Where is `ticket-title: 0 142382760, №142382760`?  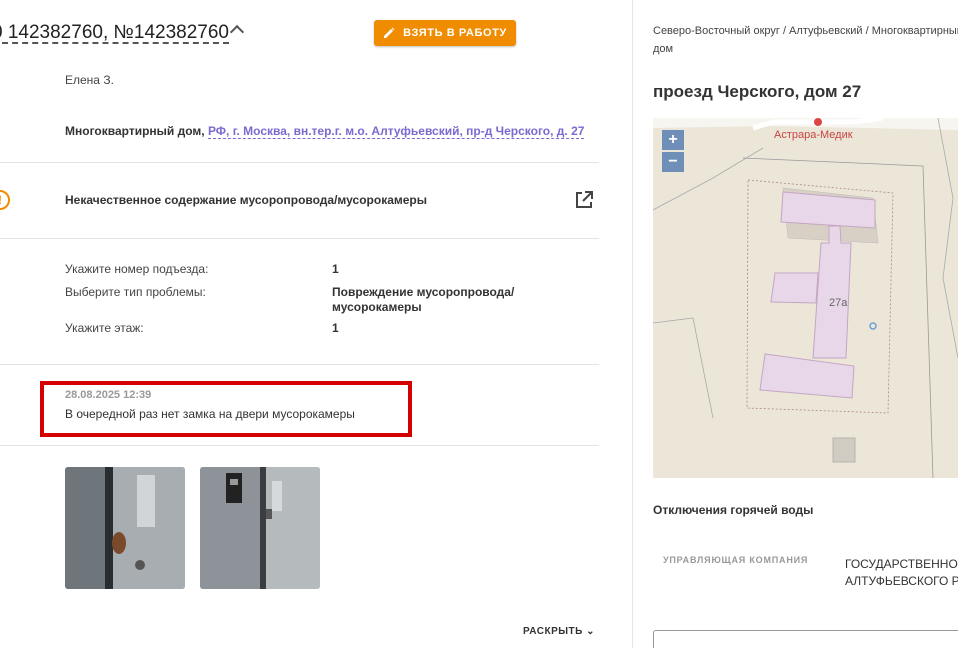
ticket-title: 0 142382760, №142382760 is located at coordinates (114, 33).